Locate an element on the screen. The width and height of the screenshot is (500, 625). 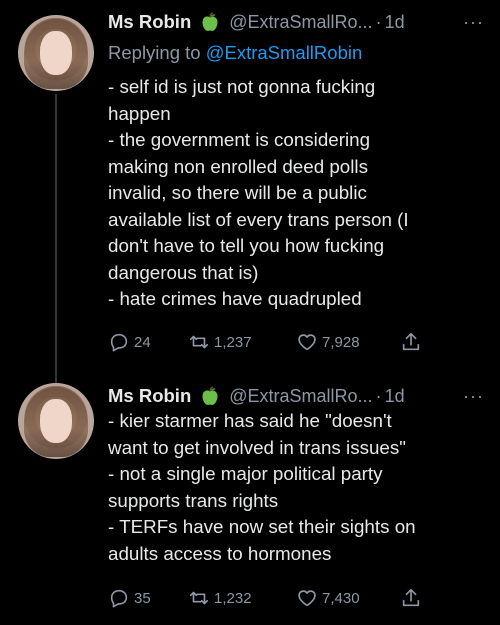
tweet-line: invalid, so there will be a public is located at coordinates (237, 192).